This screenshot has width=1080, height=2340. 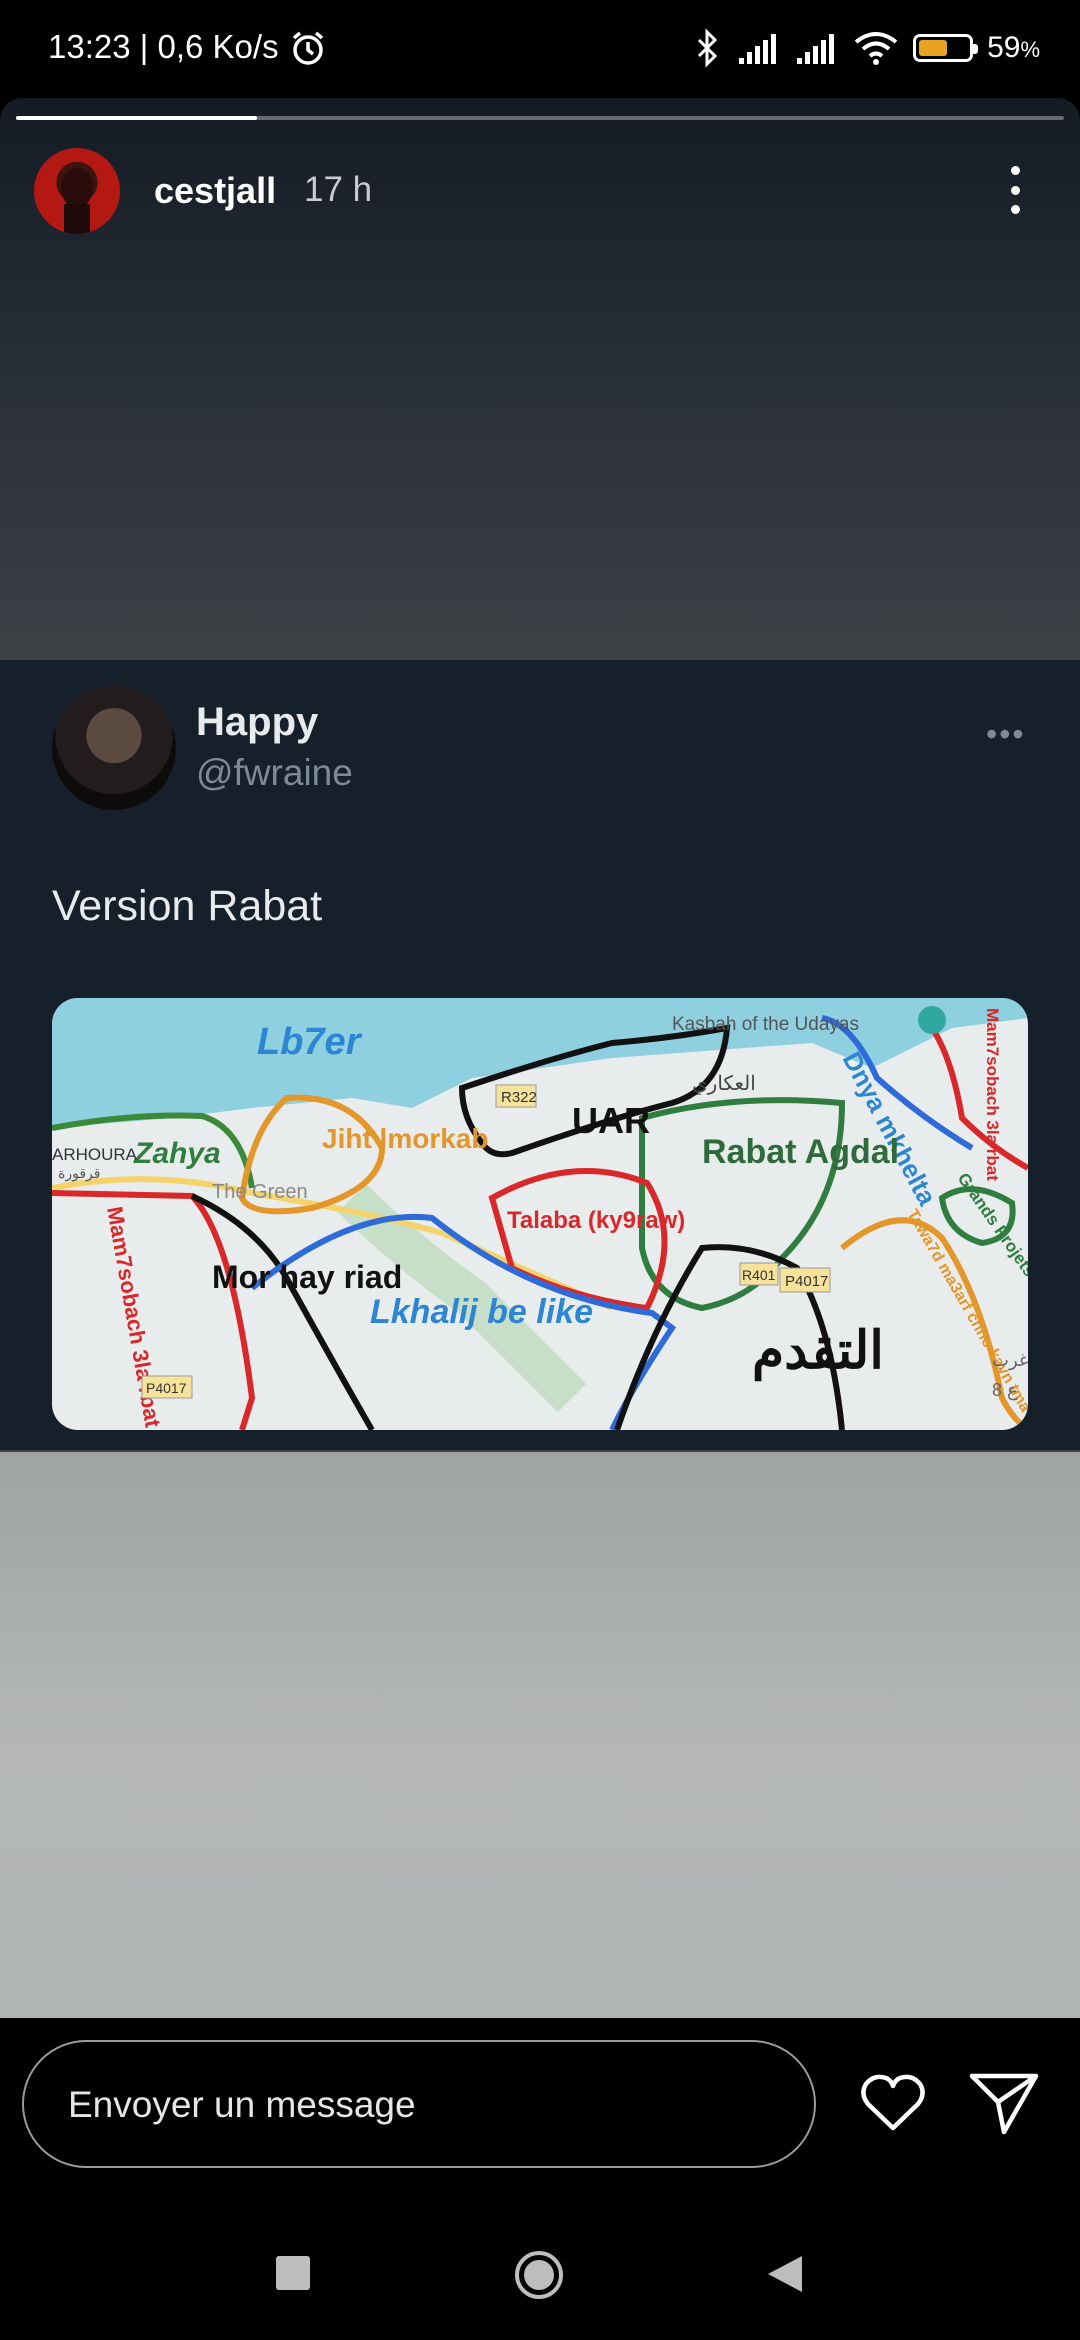 I want to click on home-button, so click(x=539, y=2275).